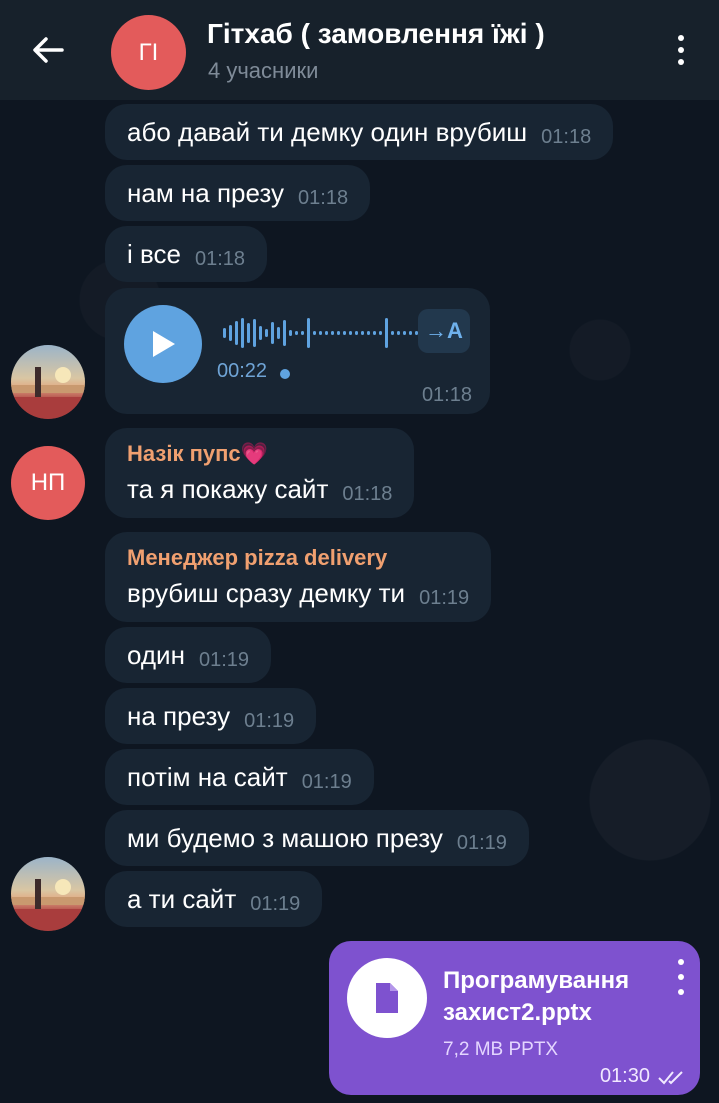  I want to click on sender-name: Назік пупс💗, so click(197, 454).